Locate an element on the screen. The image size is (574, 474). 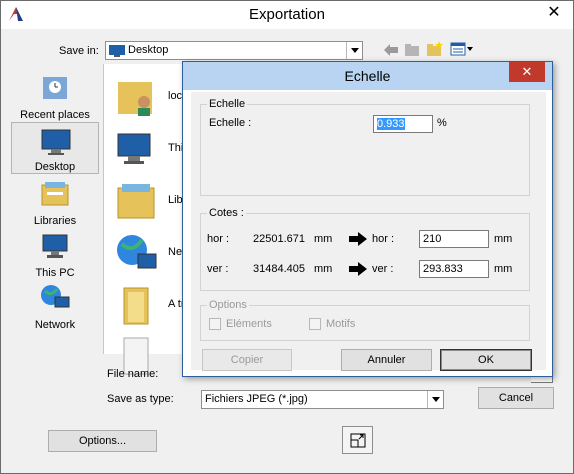
list-item: A tr is located at coordinates (147, 303).